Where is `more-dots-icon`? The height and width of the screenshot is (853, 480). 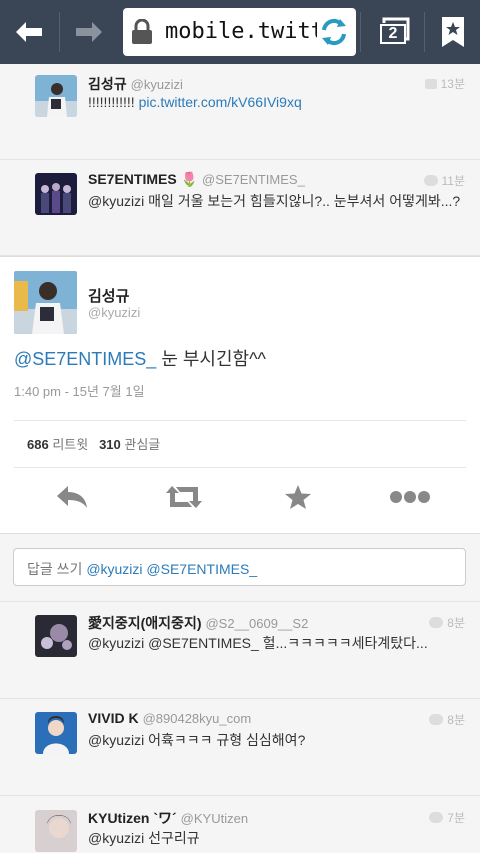
more-dots-icon is located at coordinates (410, 497).